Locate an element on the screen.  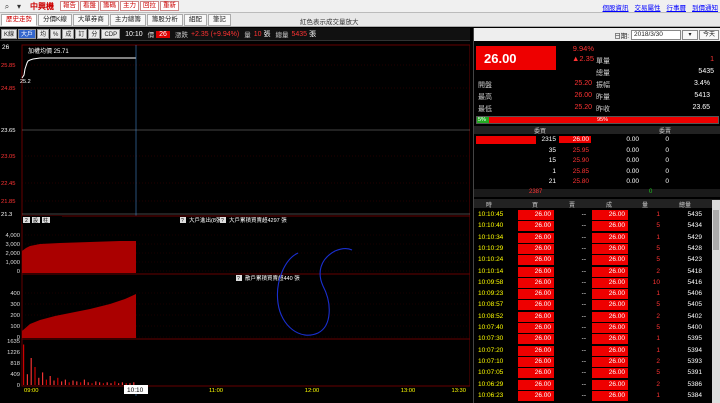
date-picker-button: ▾ is located at coordinates (690, 34).